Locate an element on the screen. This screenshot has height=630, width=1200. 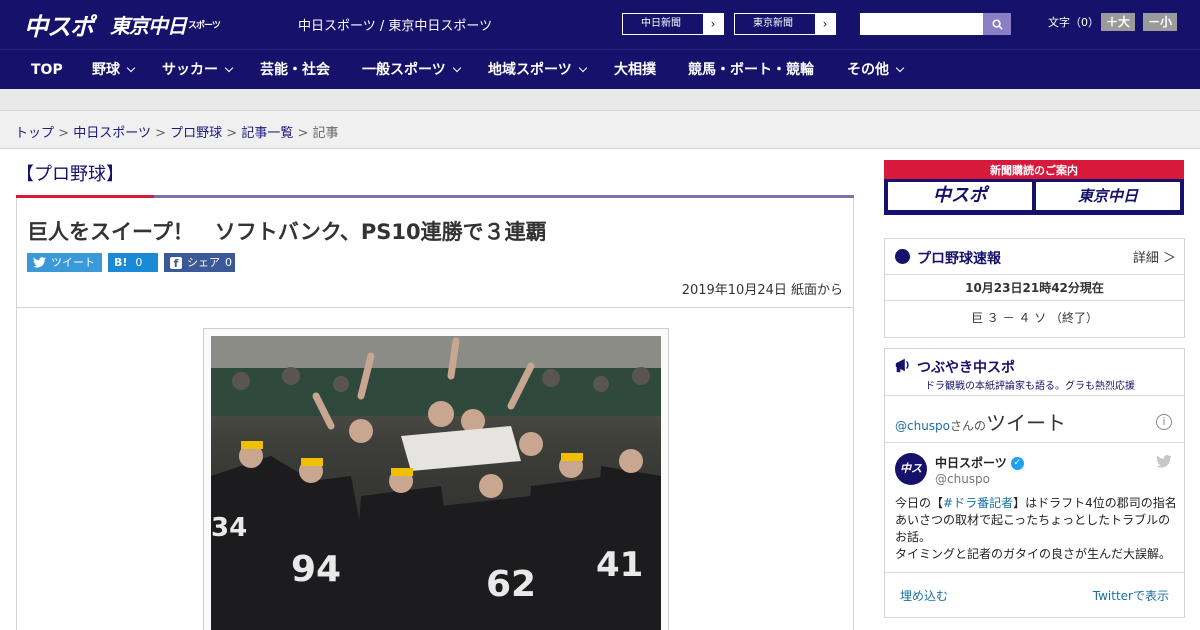
tweet-button: ツイート is located at coordinates (64, 262).